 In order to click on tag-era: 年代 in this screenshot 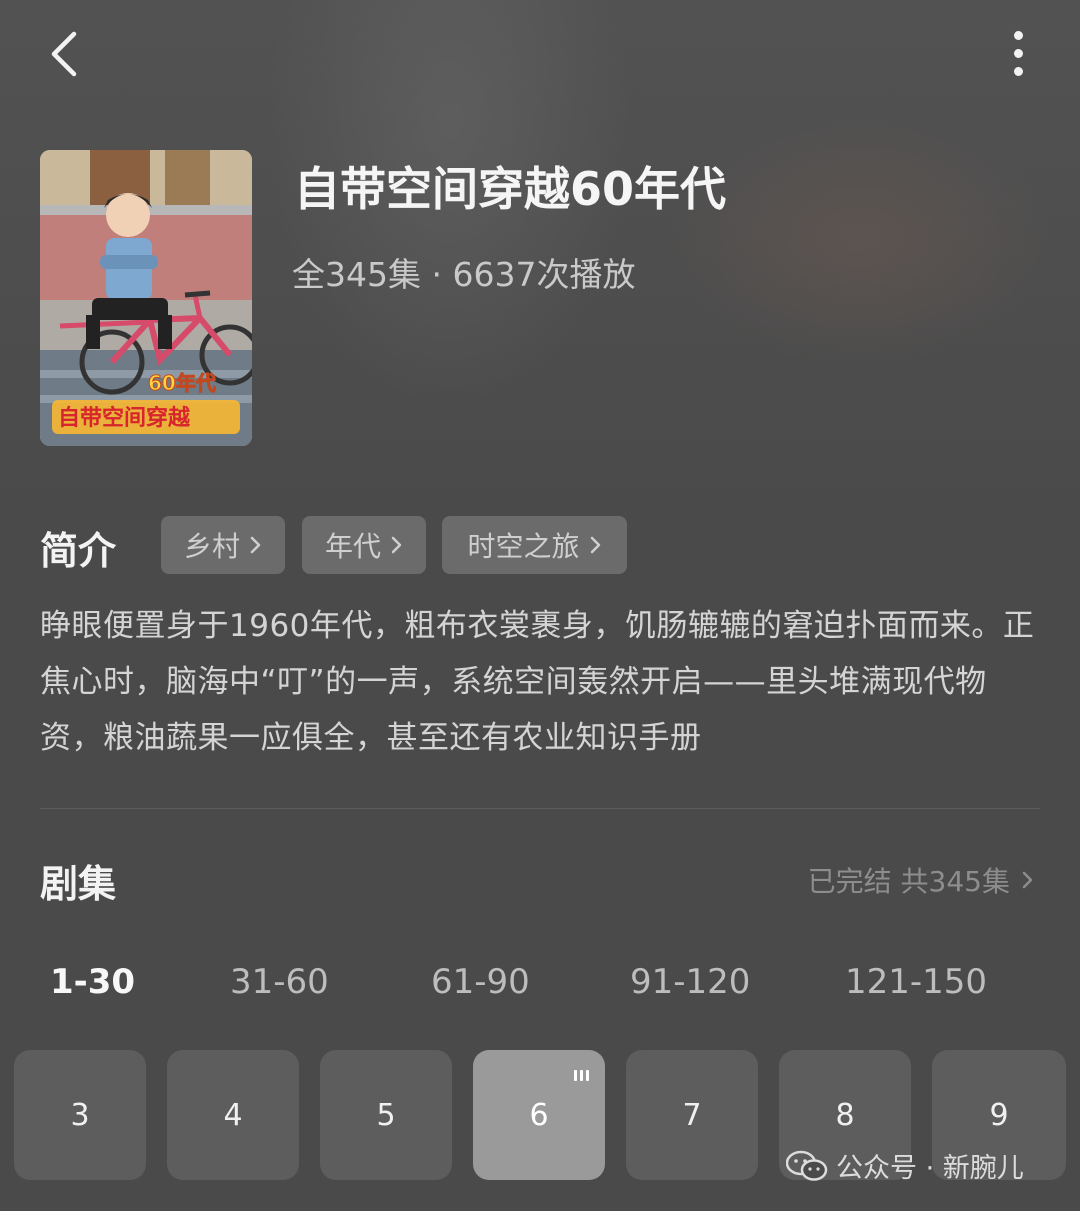, I will do `click(364, 545)`.